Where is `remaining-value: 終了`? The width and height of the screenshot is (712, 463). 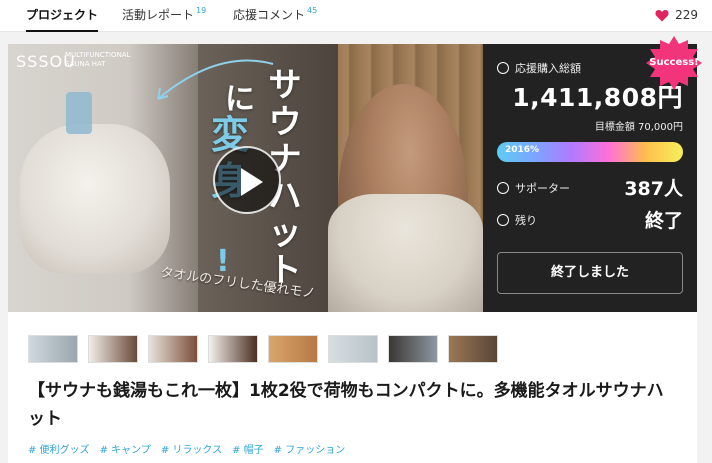 remaining-value: 終了 is located at coordinates (663, 221).